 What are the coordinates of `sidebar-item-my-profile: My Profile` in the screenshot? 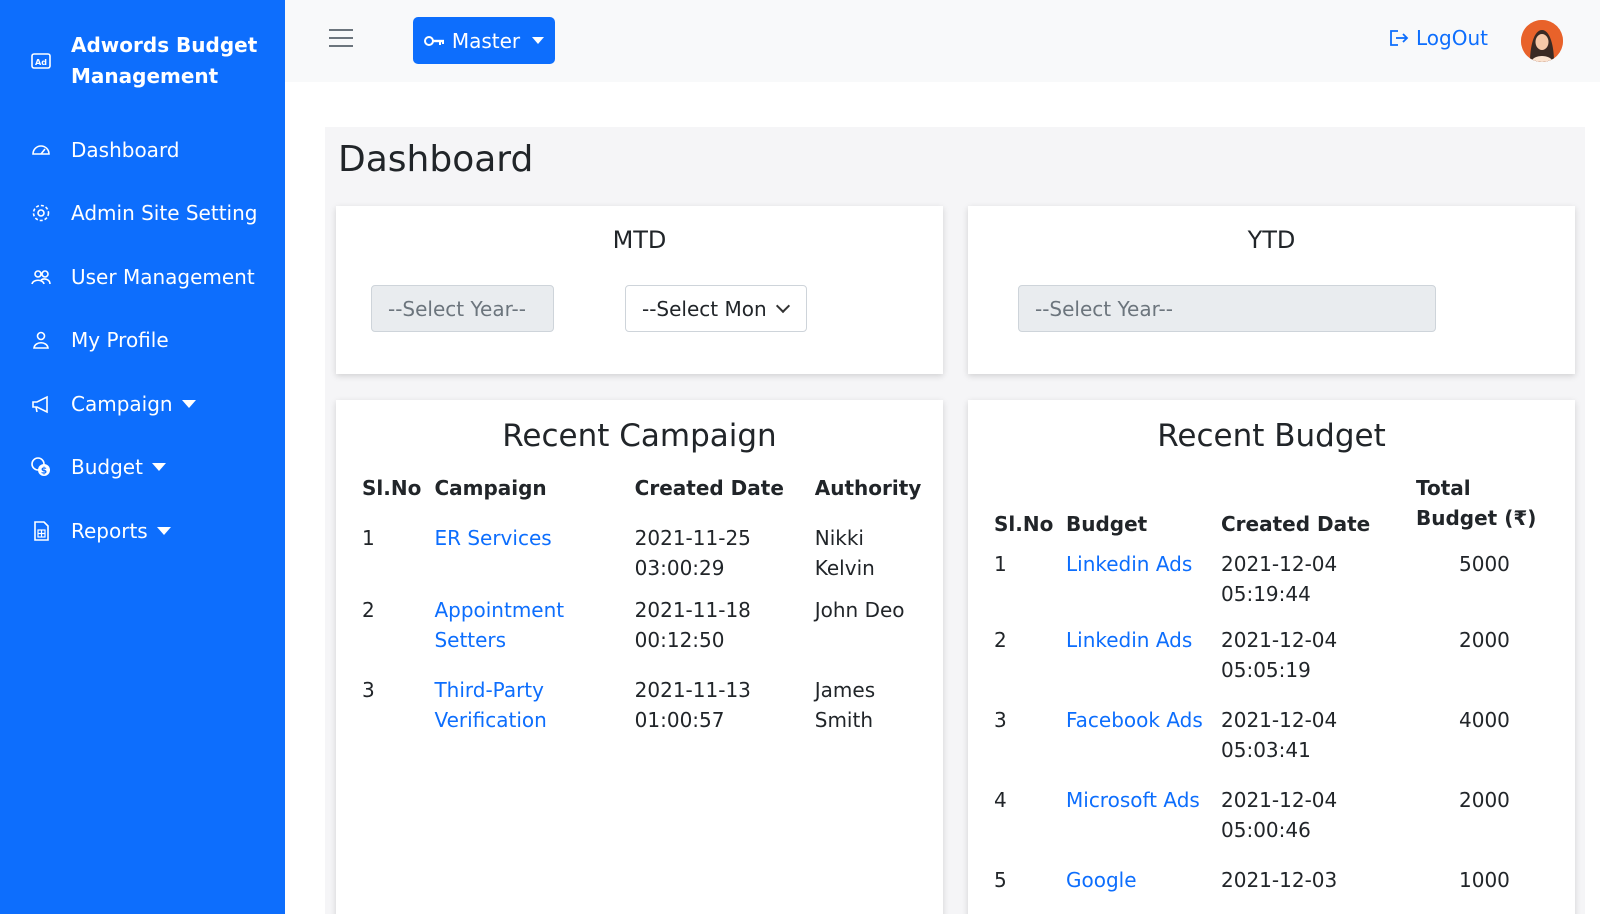 It's located at (142, 341).